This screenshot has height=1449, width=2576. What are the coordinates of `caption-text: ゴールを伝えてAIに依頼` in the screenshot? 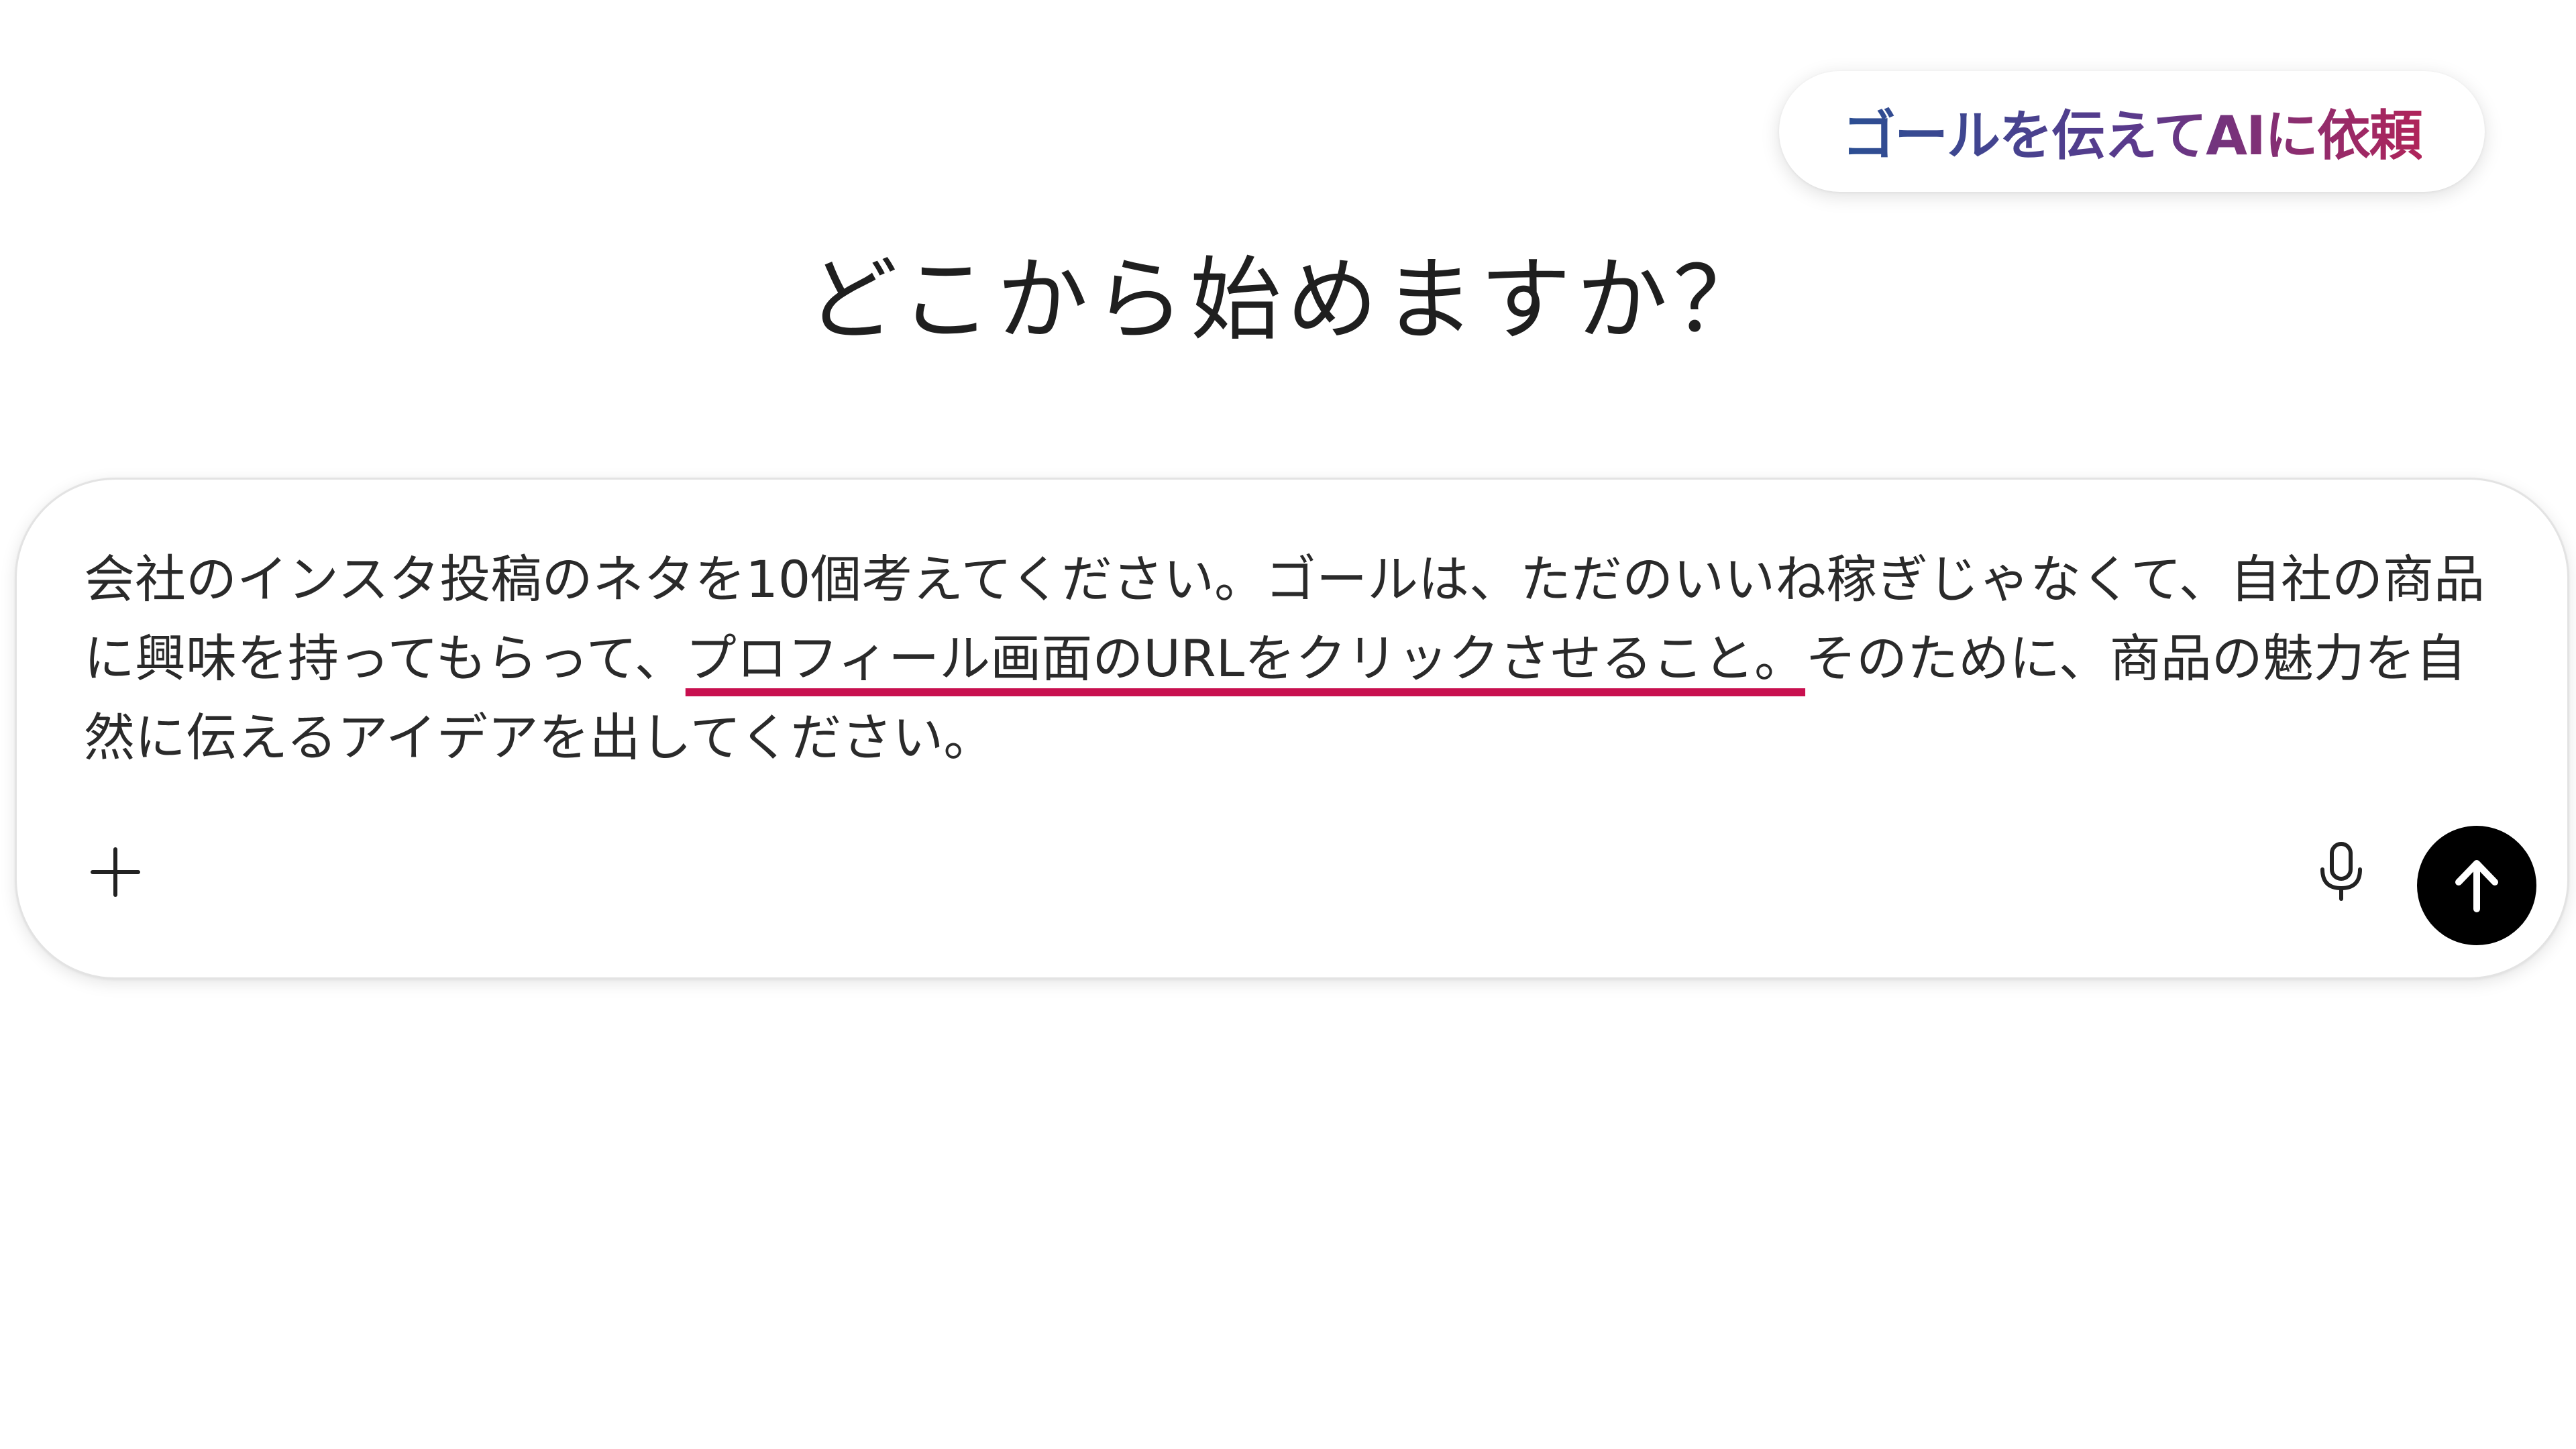 It's located at (2132, 131).